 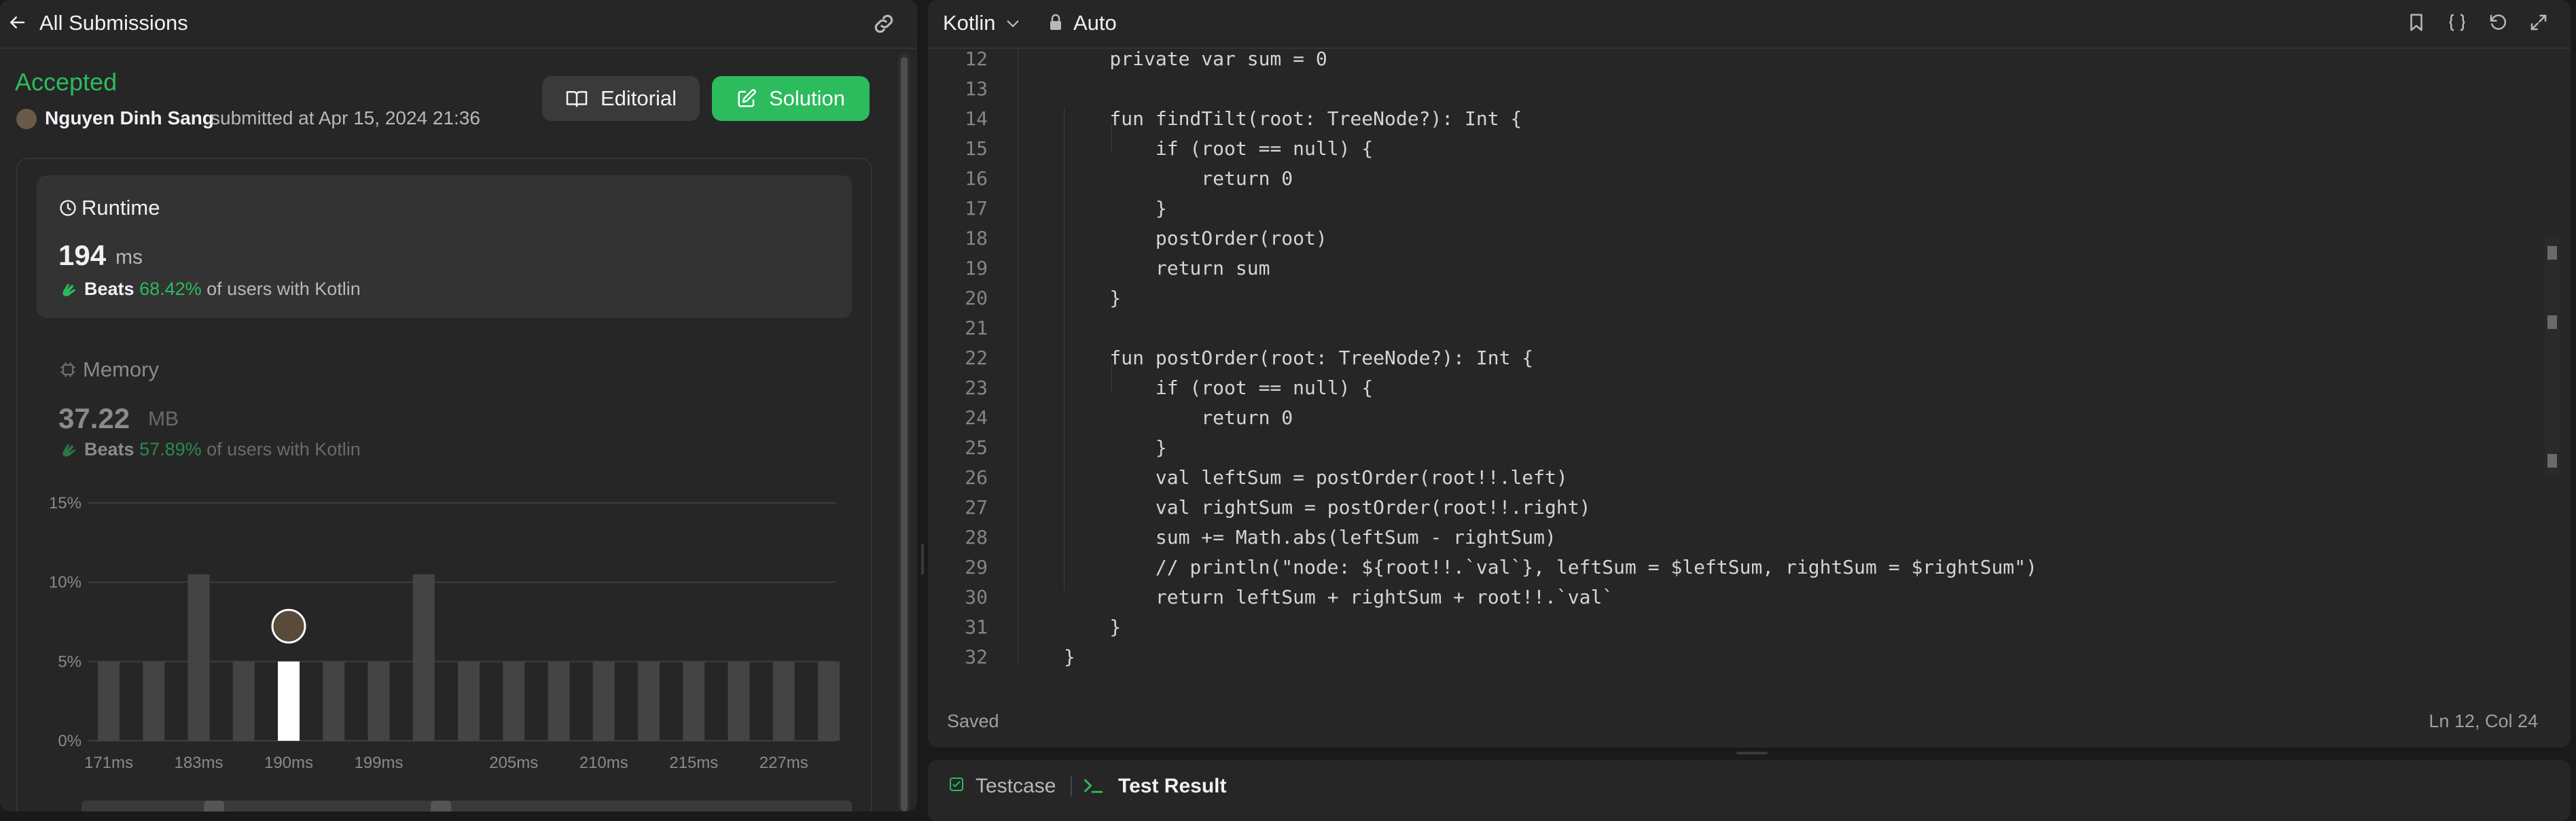 I want to click on memory-value: 37.22, so click(x=94, y=418).